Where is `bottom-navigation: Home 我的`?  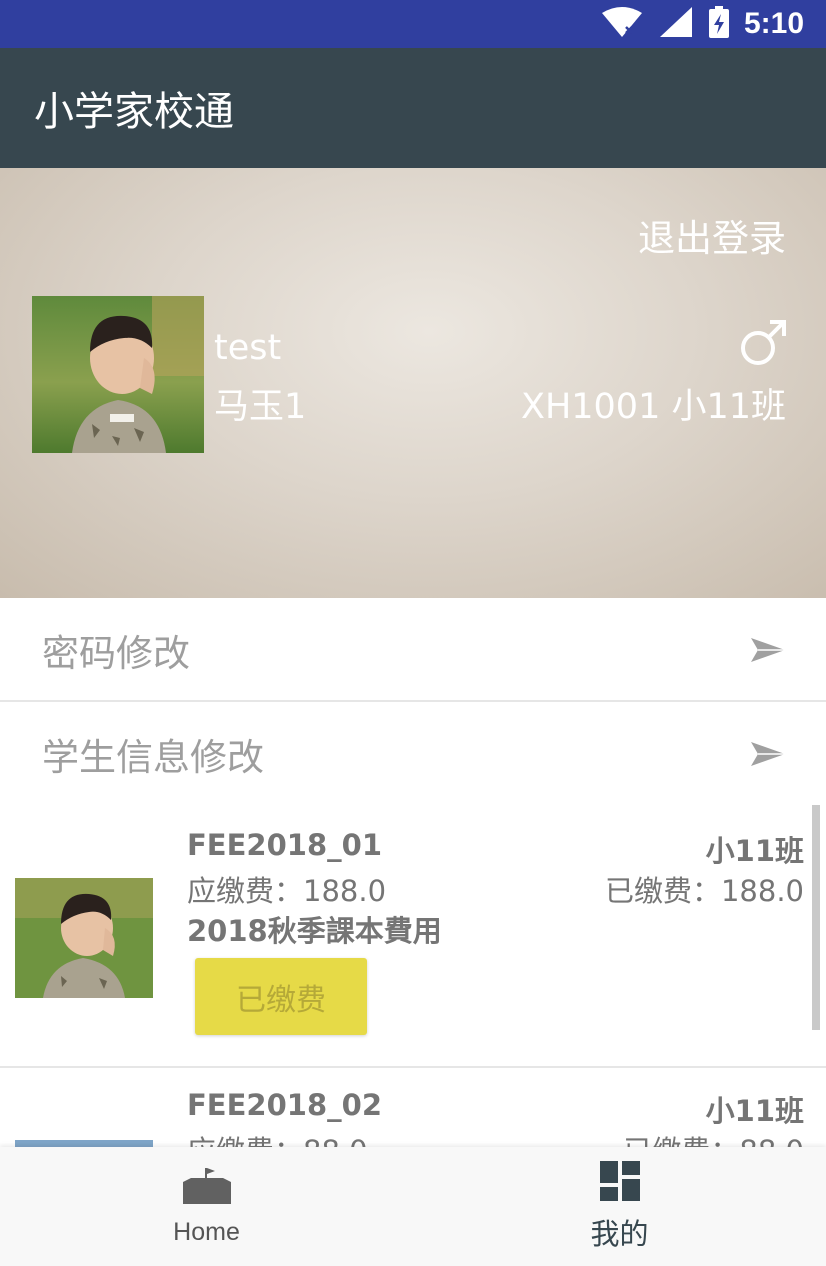 bottom-navigation: Home 我的 is located at coordinates (413, 1206).